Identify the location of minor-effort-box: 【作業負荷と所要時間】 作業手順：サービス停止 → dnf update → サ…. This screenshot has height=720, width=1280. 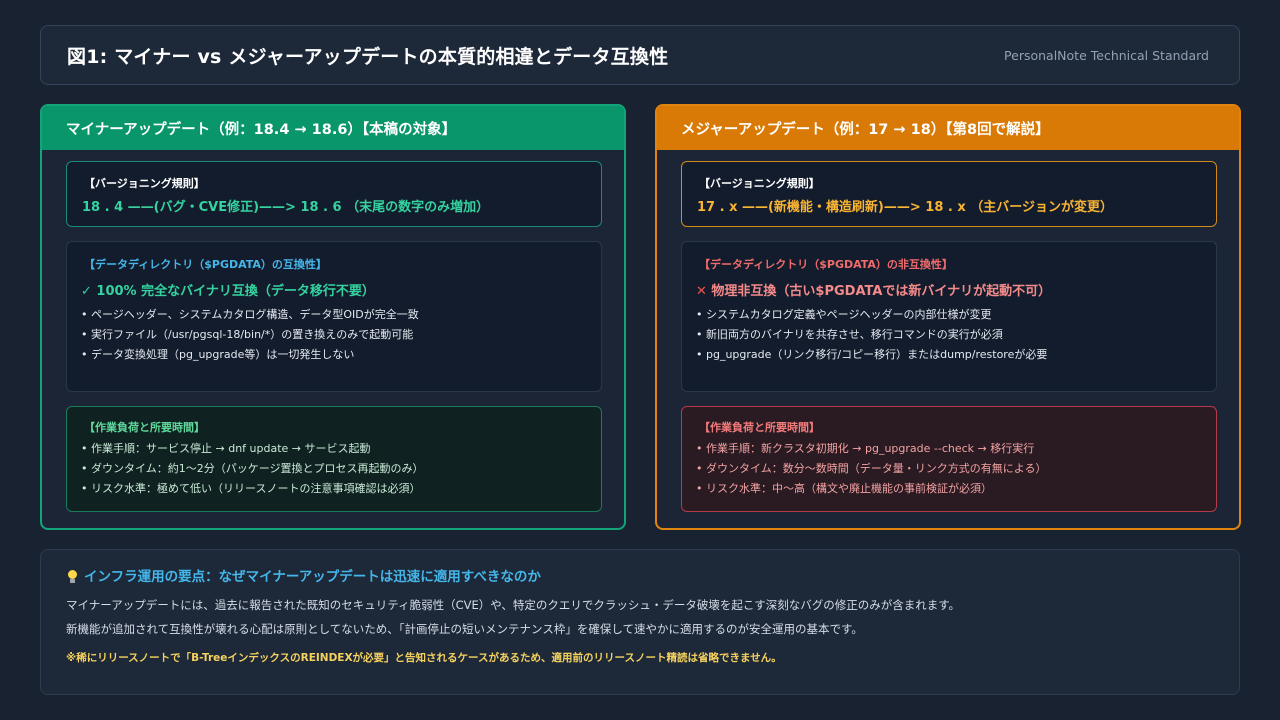
(334, 459).